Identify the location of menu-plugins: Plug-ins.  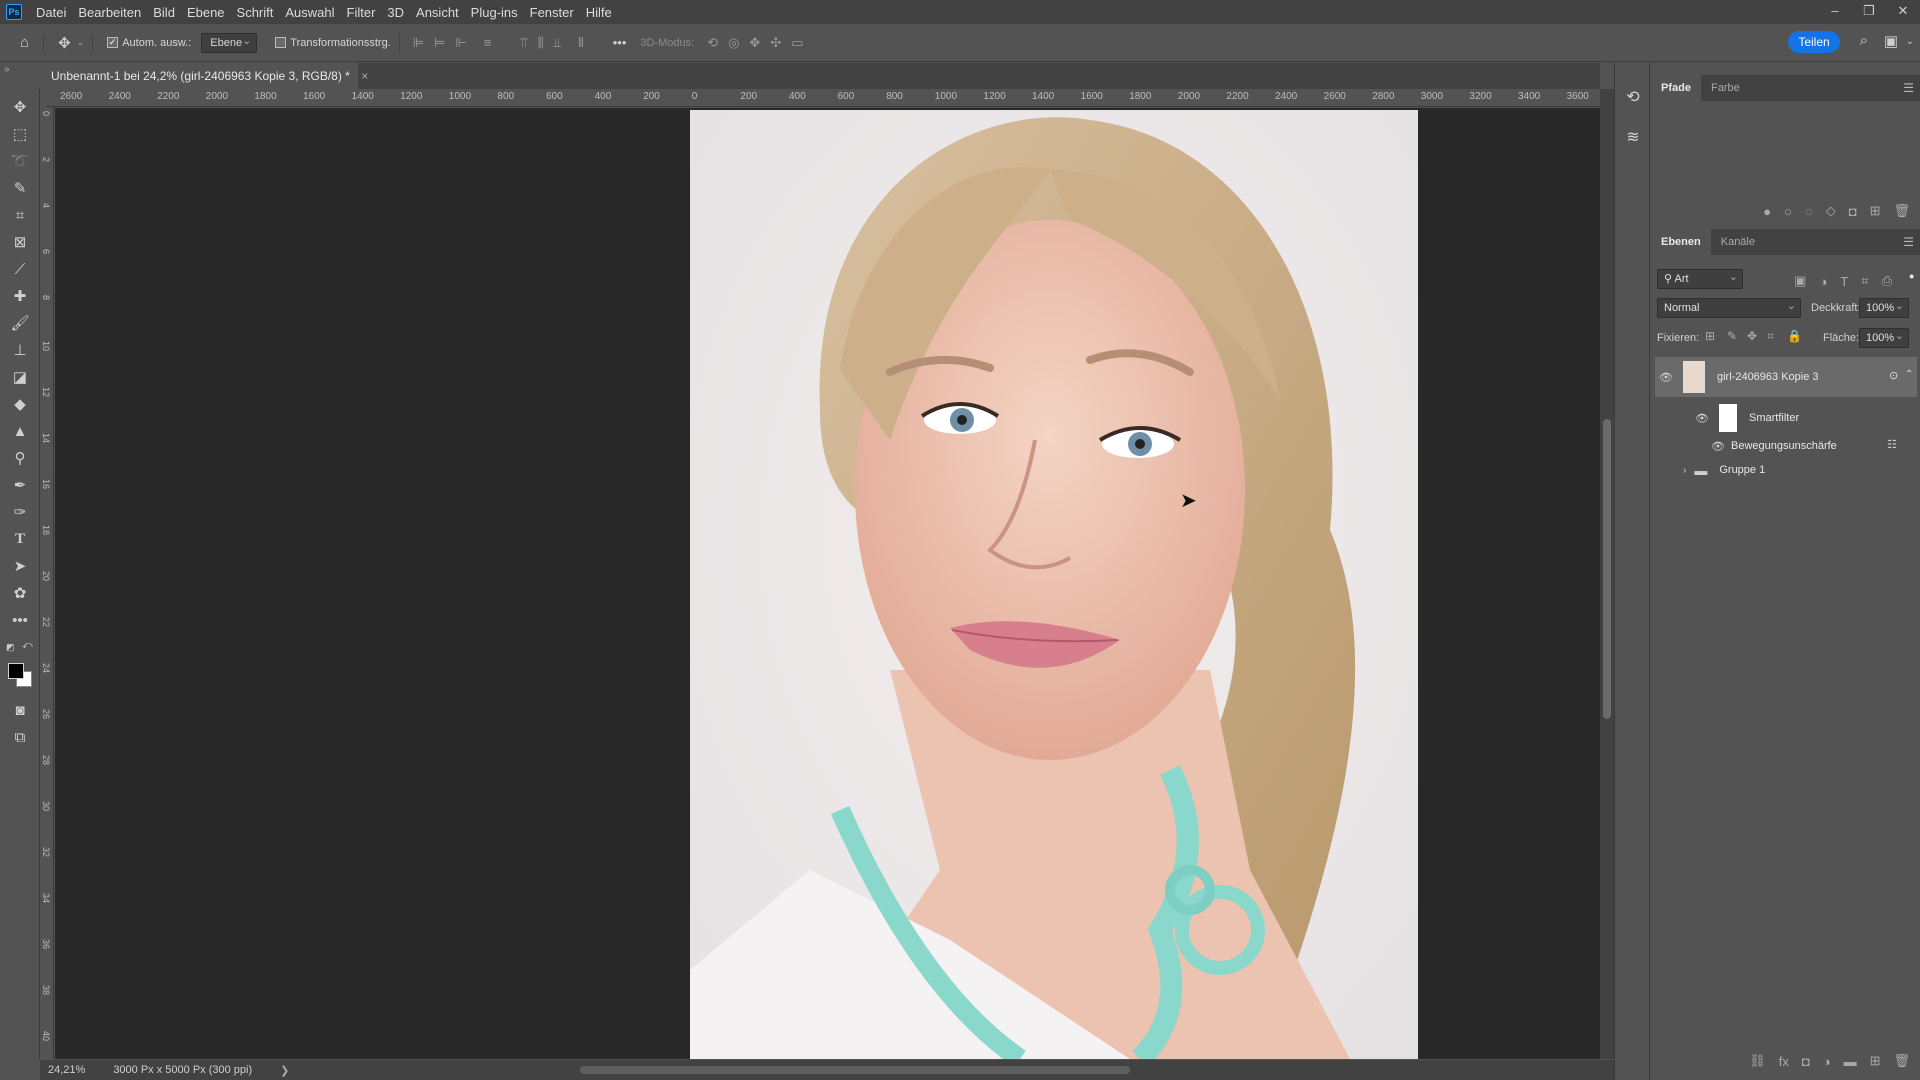
(494, 12).